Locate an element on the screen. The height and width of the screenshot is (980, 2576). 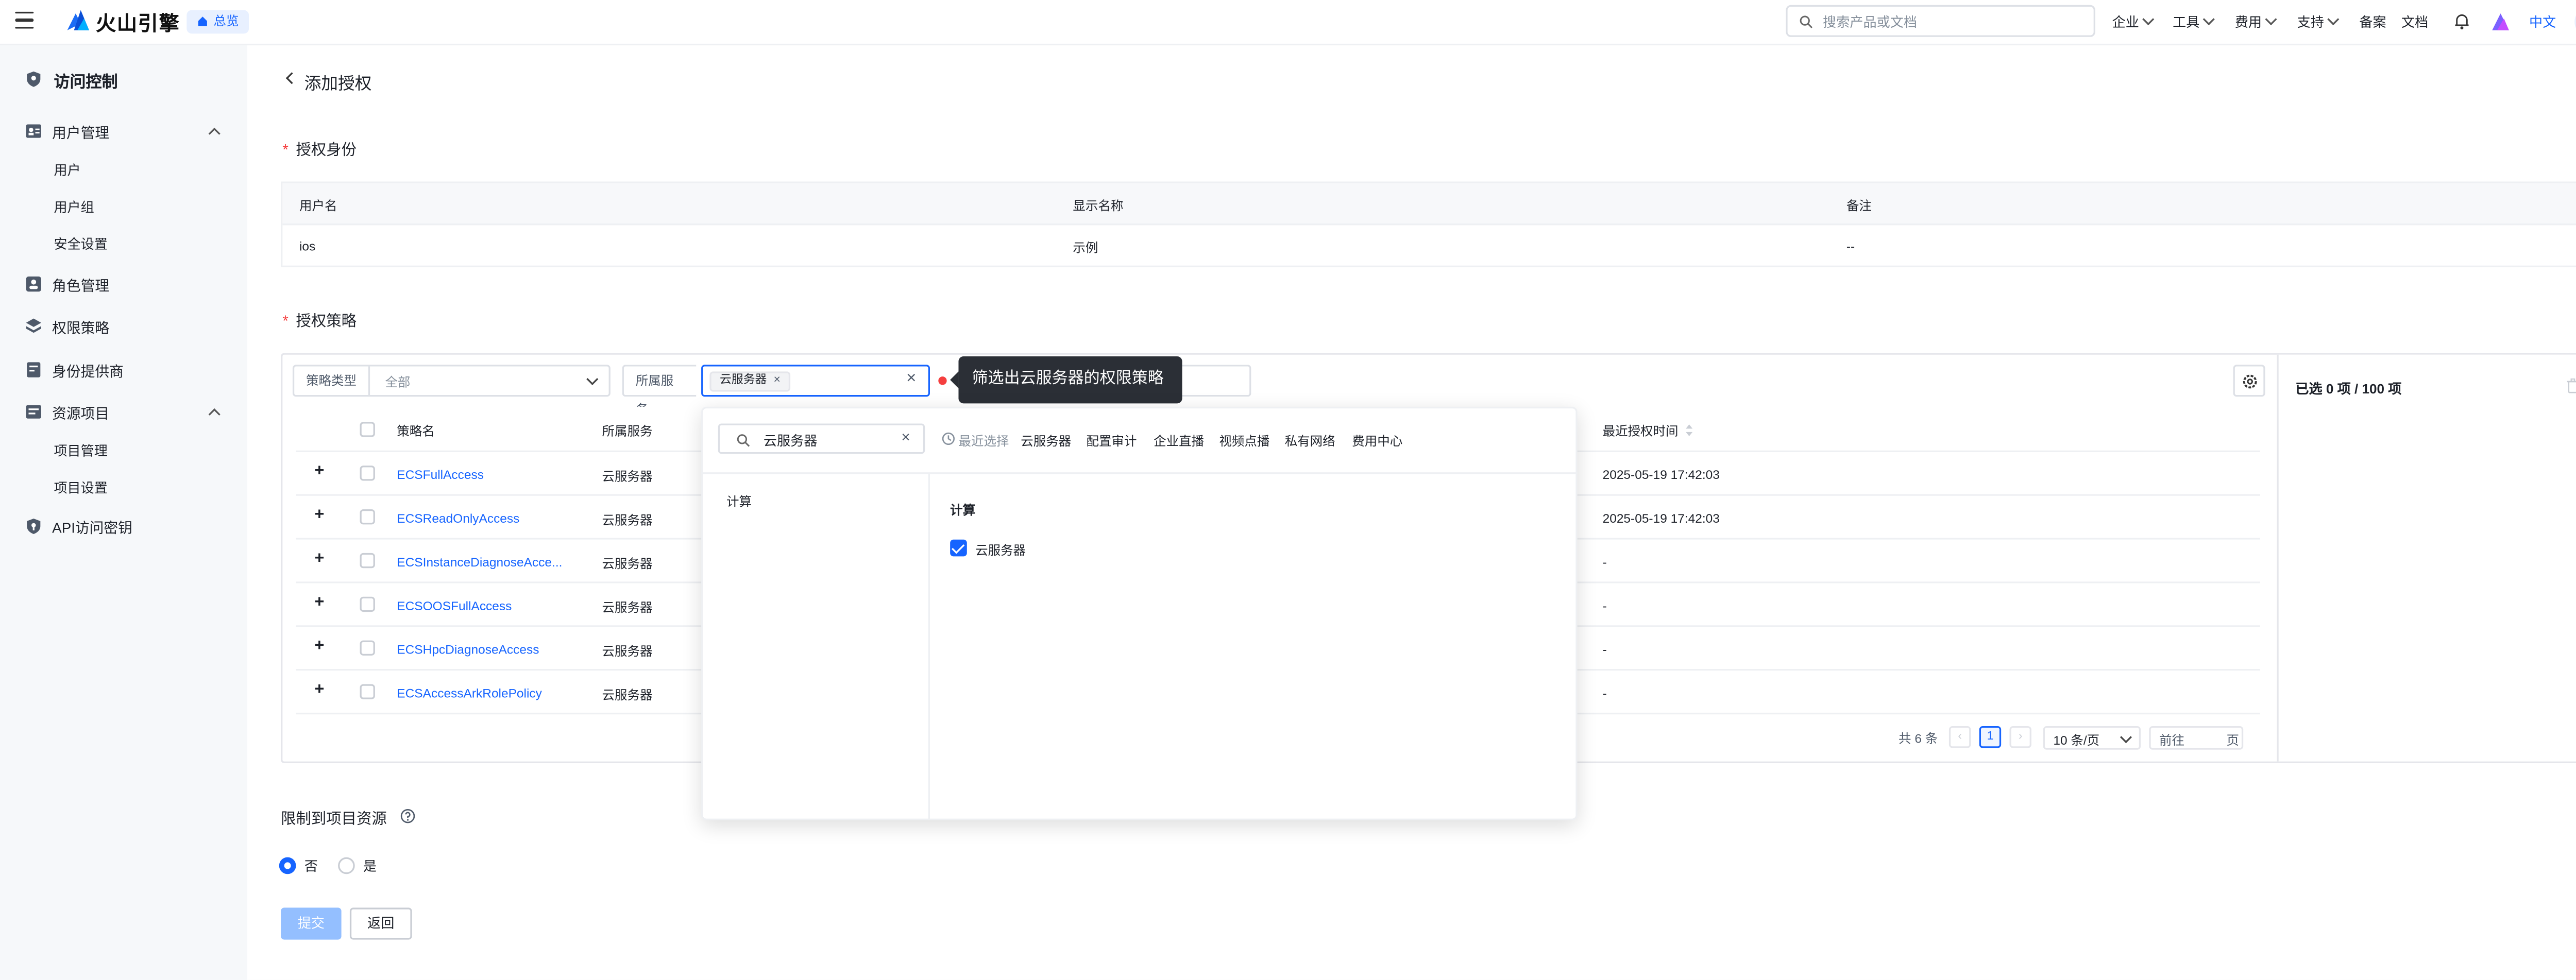
cell-username: ios is located at coordinates (307, 246).